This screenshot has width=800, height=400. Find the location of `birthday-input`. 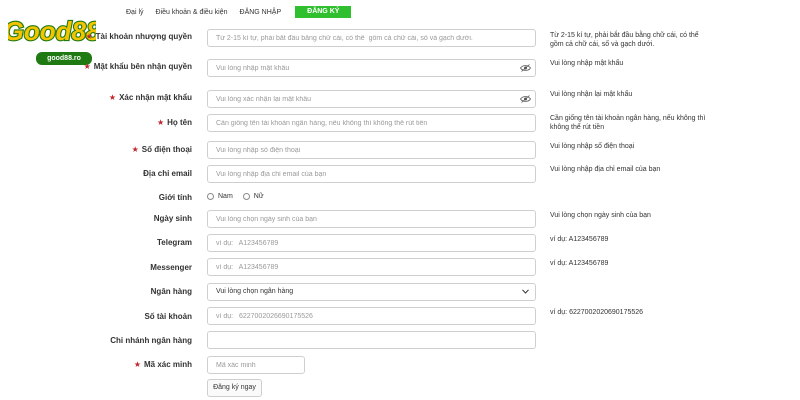

birthday-input is located at coordinates (371, 219).